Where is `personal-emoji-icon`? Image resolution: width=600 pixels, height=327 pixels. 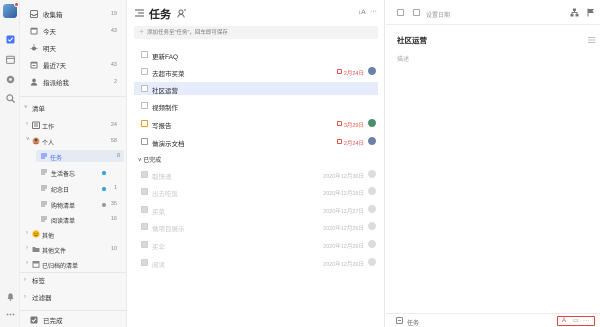 personal-emoji-icon is located at coordinates (36, 141).